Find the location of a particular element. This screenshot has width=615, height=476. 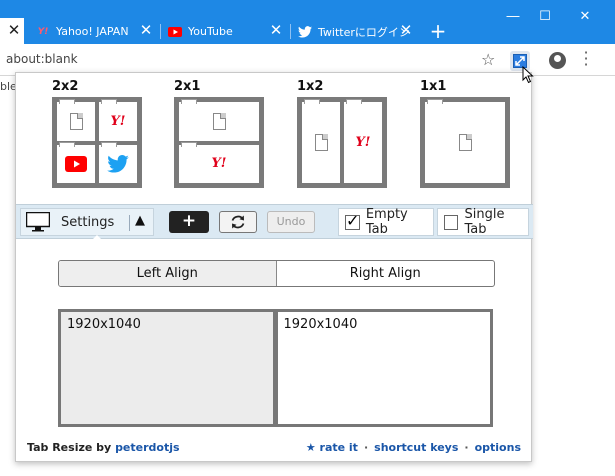

control-bar: Settings ▲ + Undo Empty Tab Single Tab is located at coordinates (274, 222).